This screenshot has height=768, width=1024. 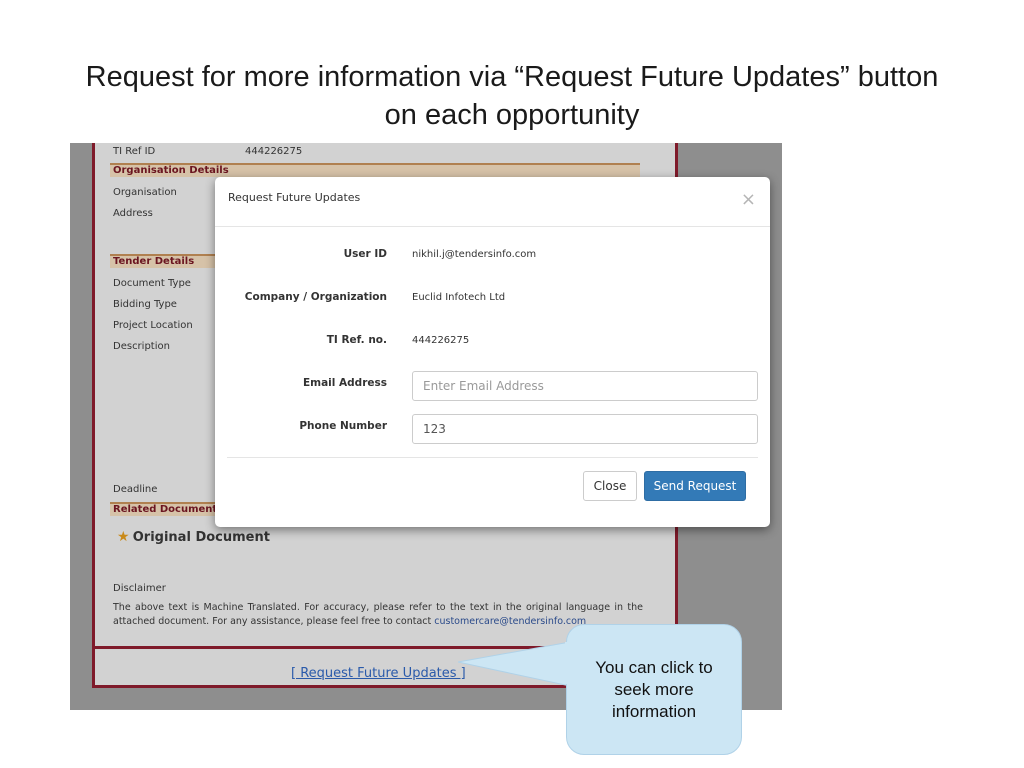 I want to click on callout-text: You can click to seek more information, so click(x=654, y=689).